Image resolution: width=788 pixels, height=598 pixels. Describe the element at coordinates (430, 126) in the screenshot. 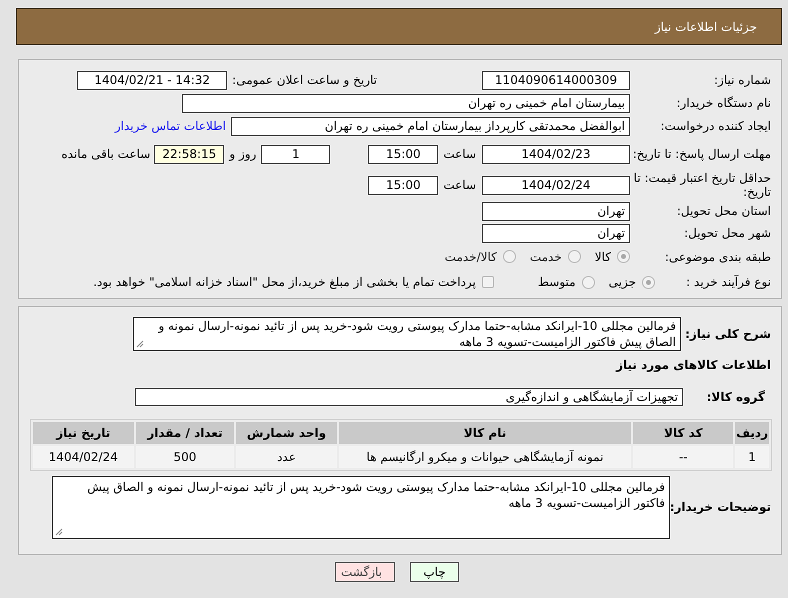

I see `requester-field: ابوالفضل محمدتقی کارپرداز بیمارستان امام خمینی ره تهران` at that location.